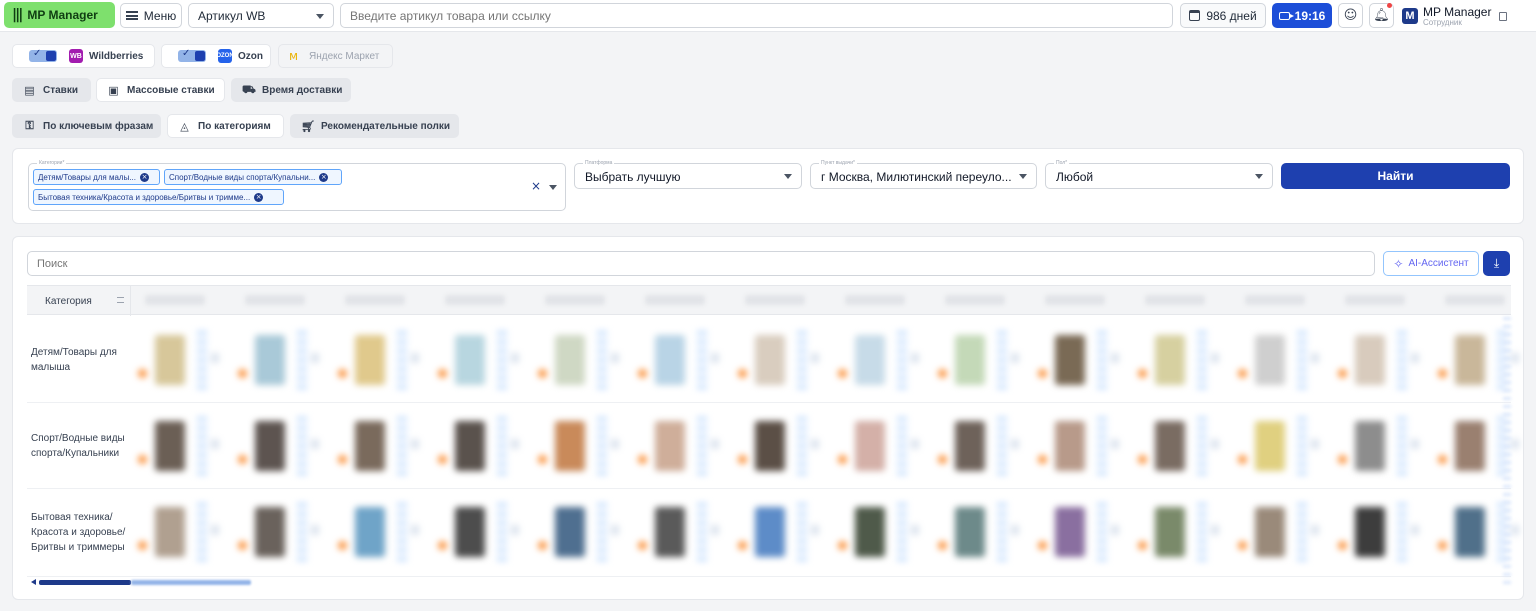  I want to click on subscription-days-button: 986 дней, so click(1223, 15).